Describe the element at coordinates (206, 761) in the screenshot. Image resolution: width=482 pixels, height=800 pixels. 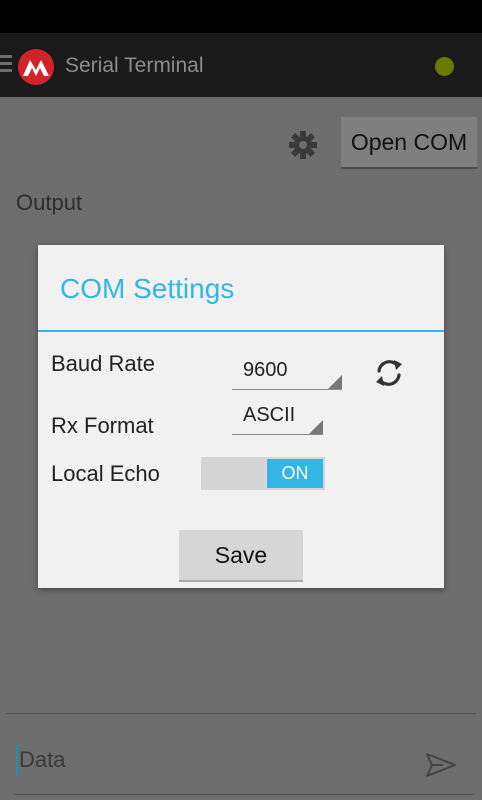
I see `data-input: Data` at that location.